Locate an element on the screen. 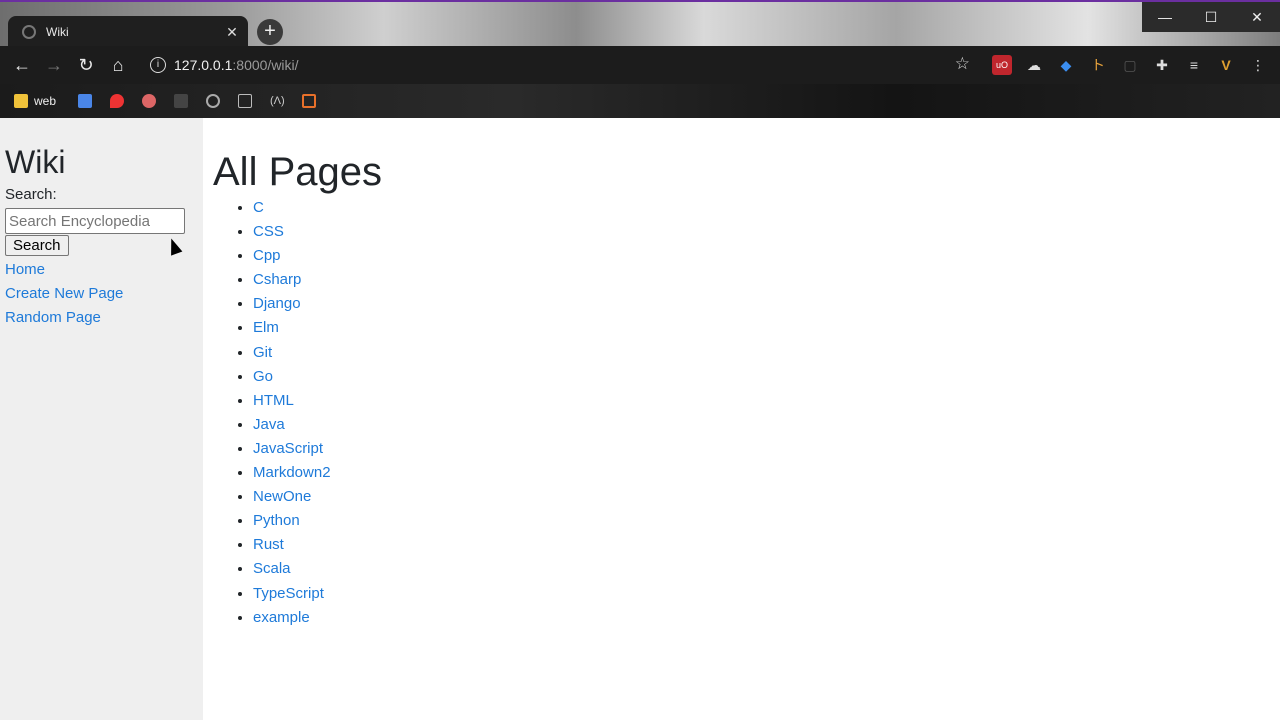  list-item: JavaScript is located at coordinates (317, 449).